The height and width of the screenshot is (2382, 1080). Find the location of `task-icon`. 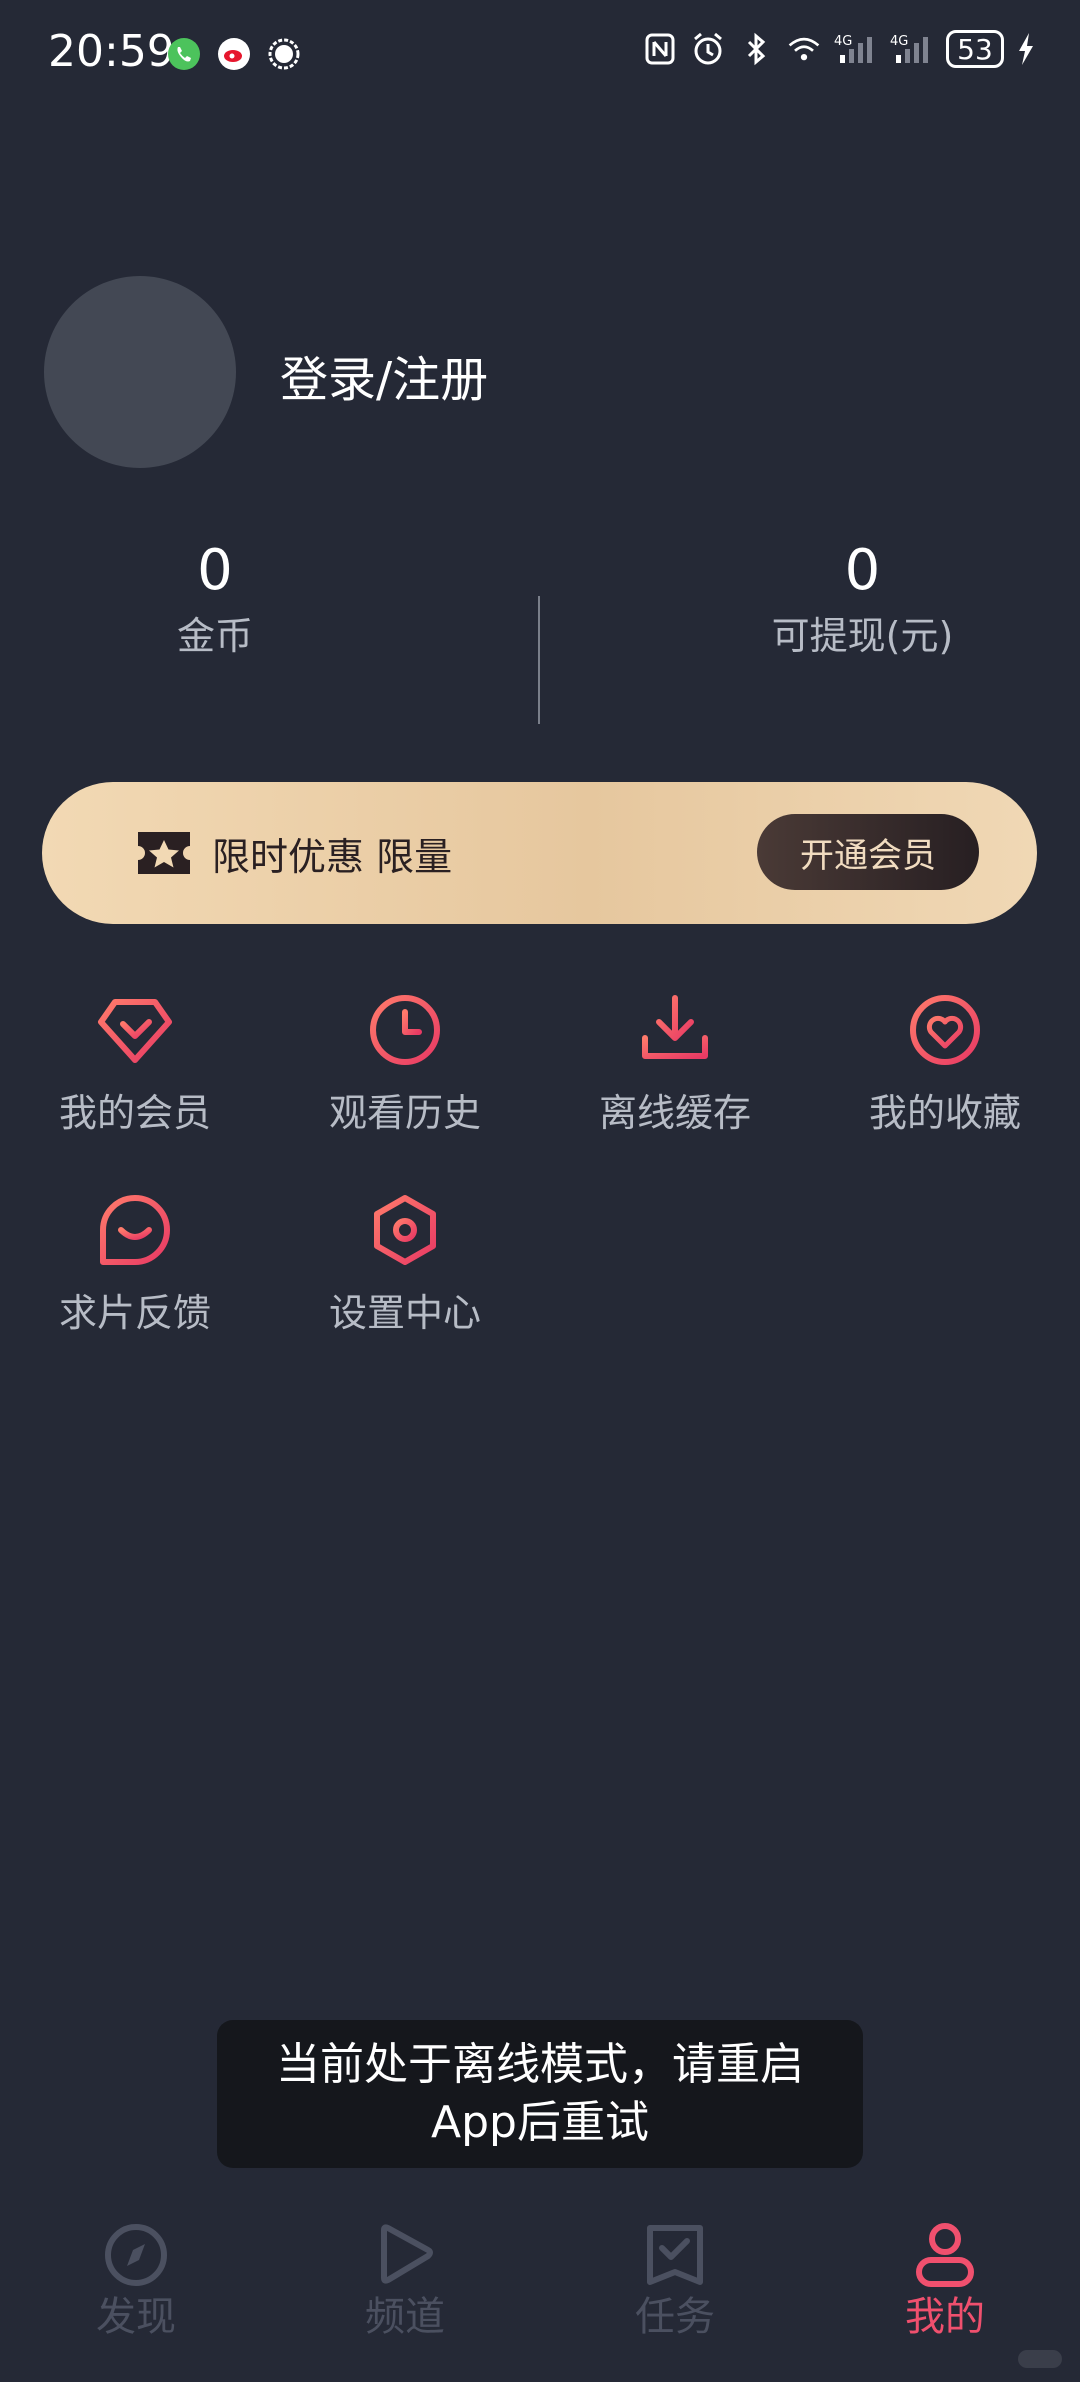

task-icon is located at coordinates (675, 2255).